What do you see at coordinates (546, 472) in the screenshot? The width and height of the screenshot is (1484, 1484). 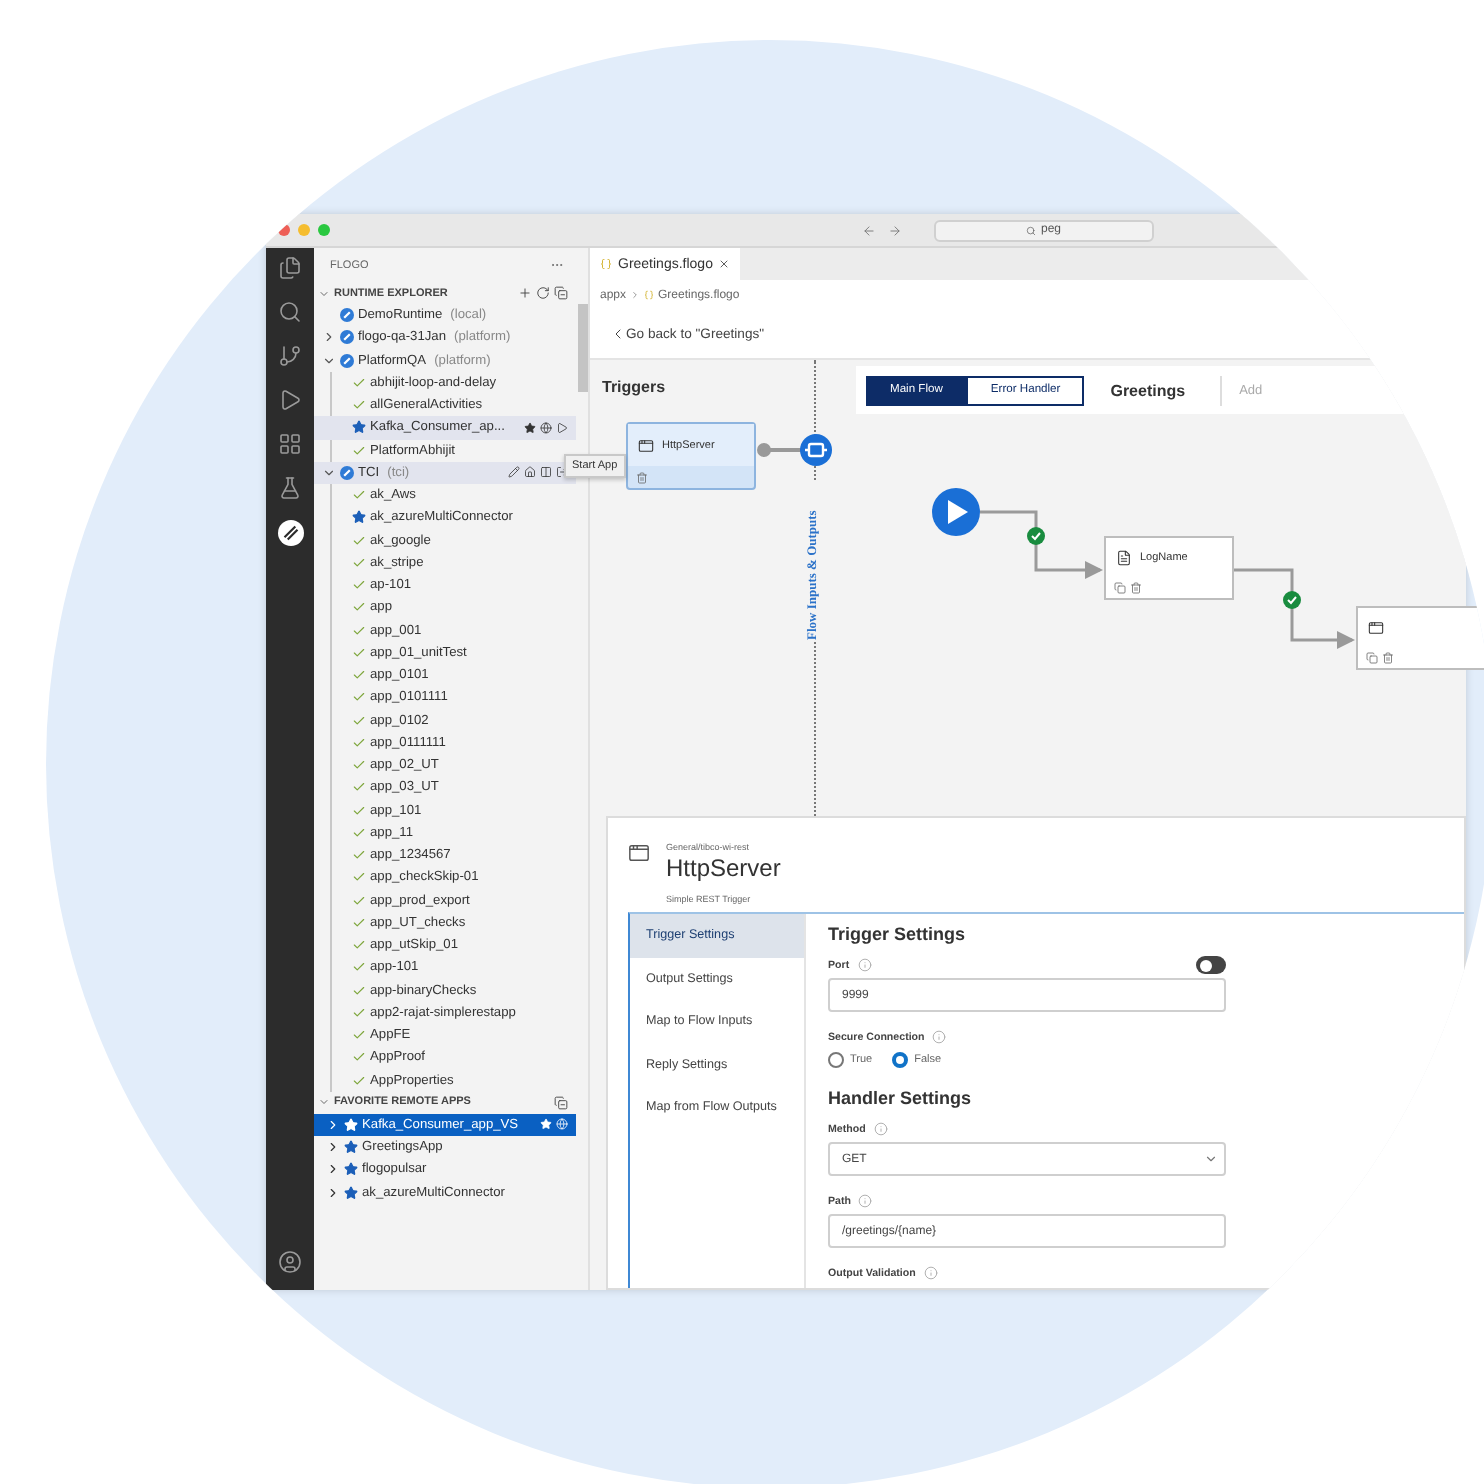 I see `columns-icon` at bounding box center [546, 472].